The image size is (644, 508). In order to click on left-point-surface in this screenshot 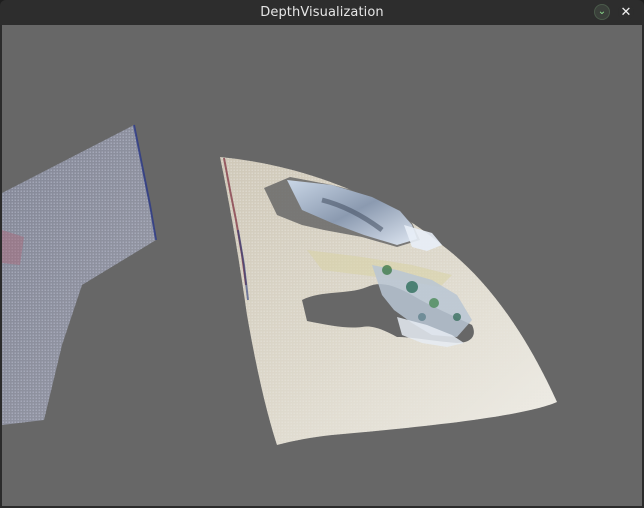, I will do `click(79, 274)`.